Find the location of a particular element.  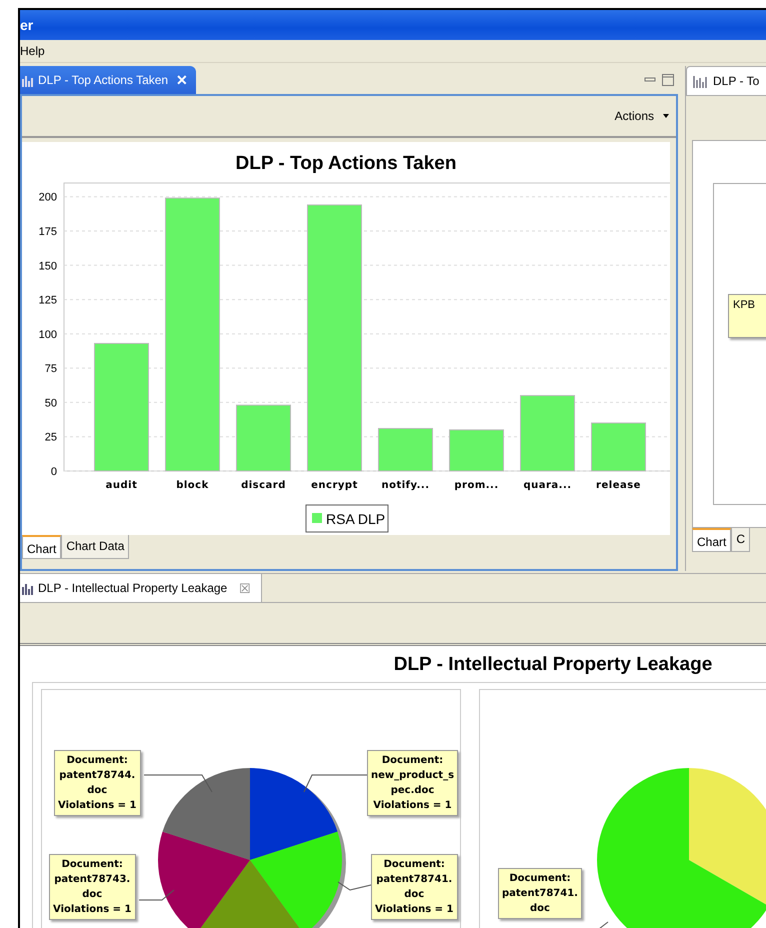

menu-item: Help is located at coordinates (32, 51).